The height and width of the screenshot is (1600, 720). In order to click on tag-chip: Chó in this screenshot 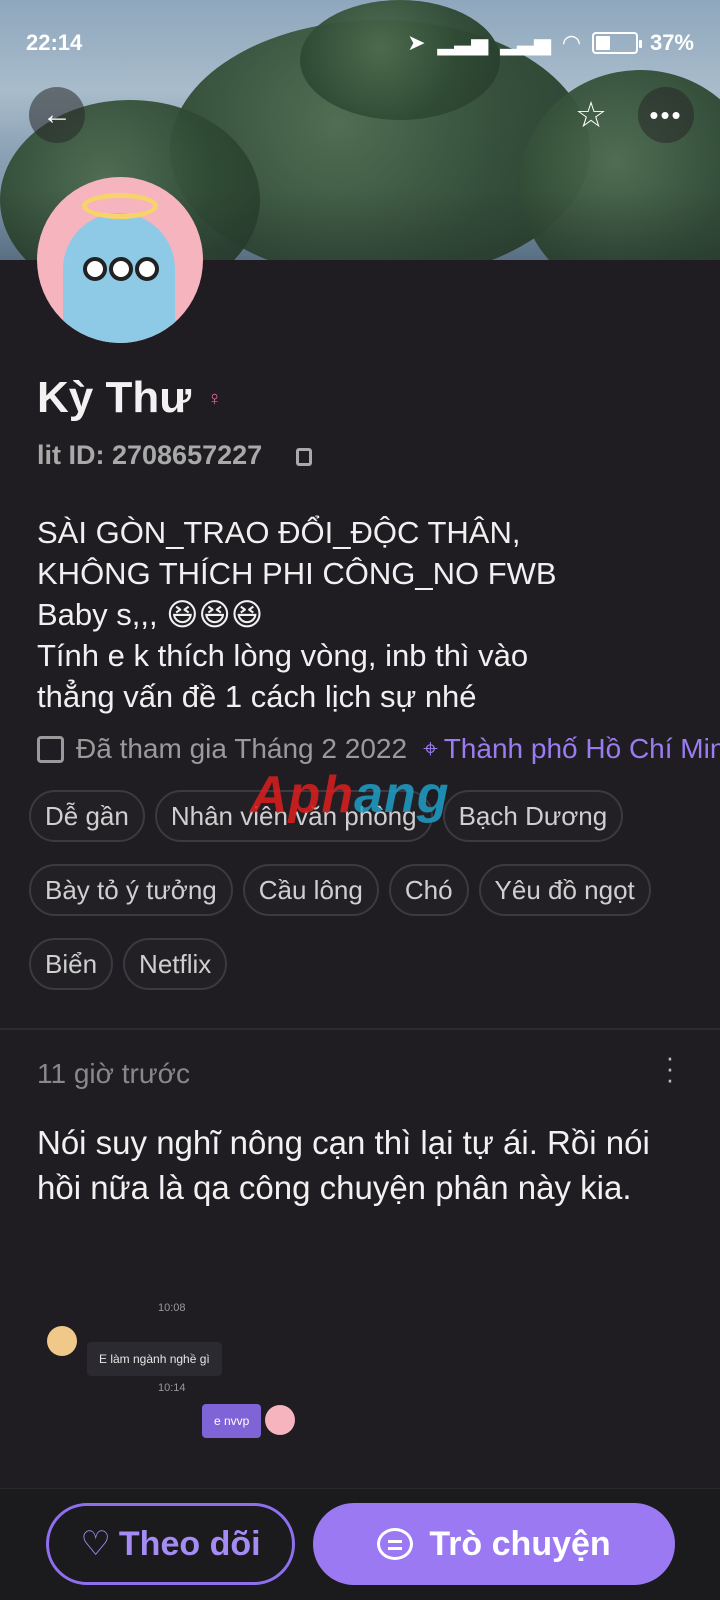, I will do `click(428, 890)`.